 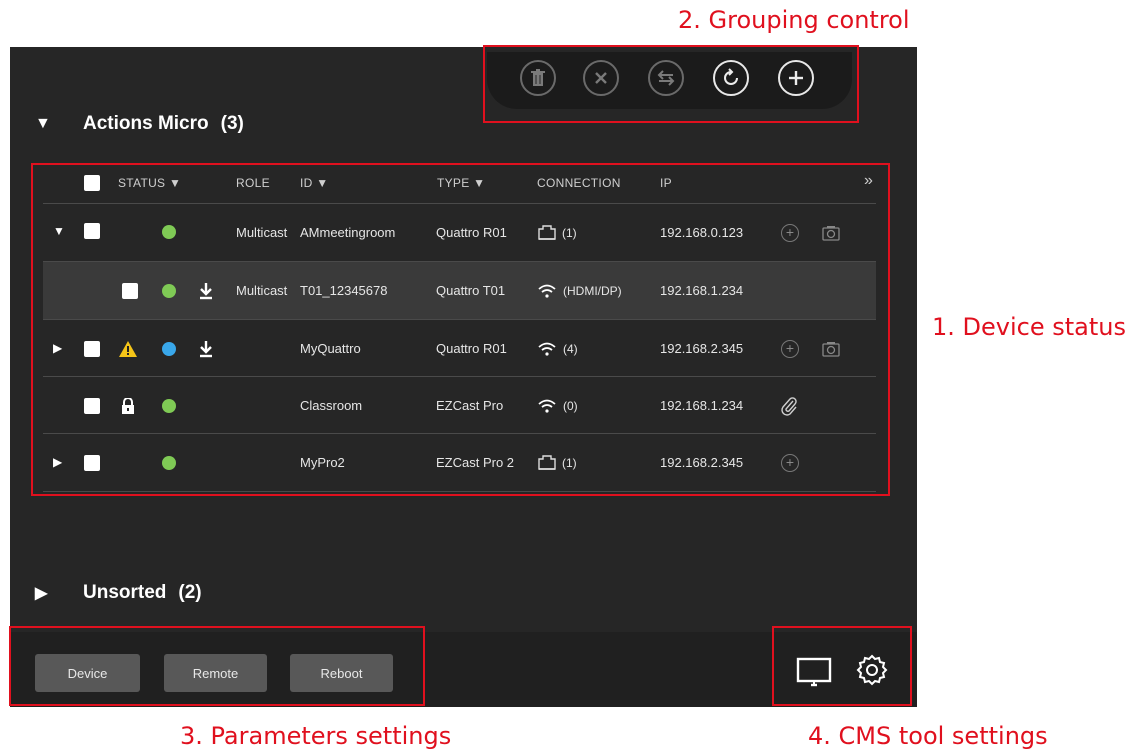 I want to click on annotation-device-status: 1. Device status, so click(x=1029, y=327).